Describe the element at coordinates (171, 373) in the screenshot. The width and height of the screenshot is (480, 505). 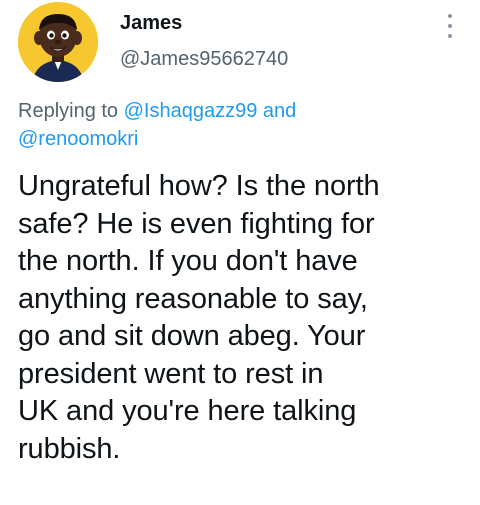
I see `tweet-text-line: president went to rest in` at that location.